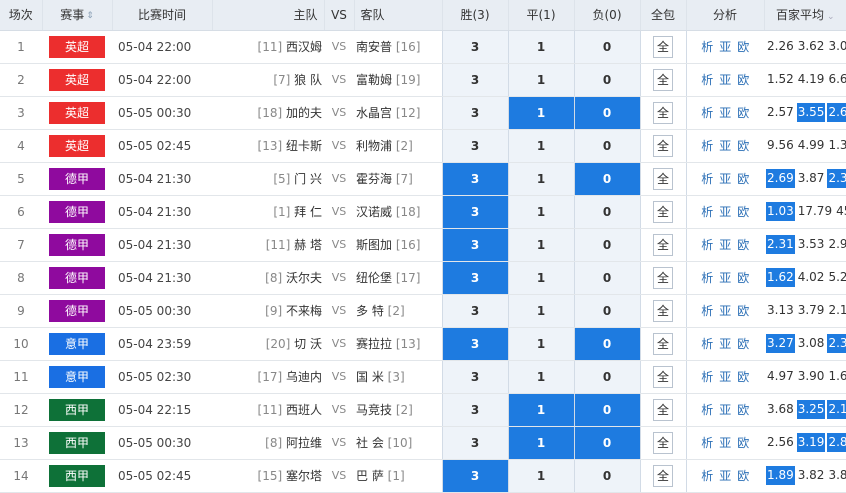 The image size is (846, 493). Describe the element at coordinates (268, 212) in the screenshot. I see `home-team-cell: [1] 拜 仁` at that location.